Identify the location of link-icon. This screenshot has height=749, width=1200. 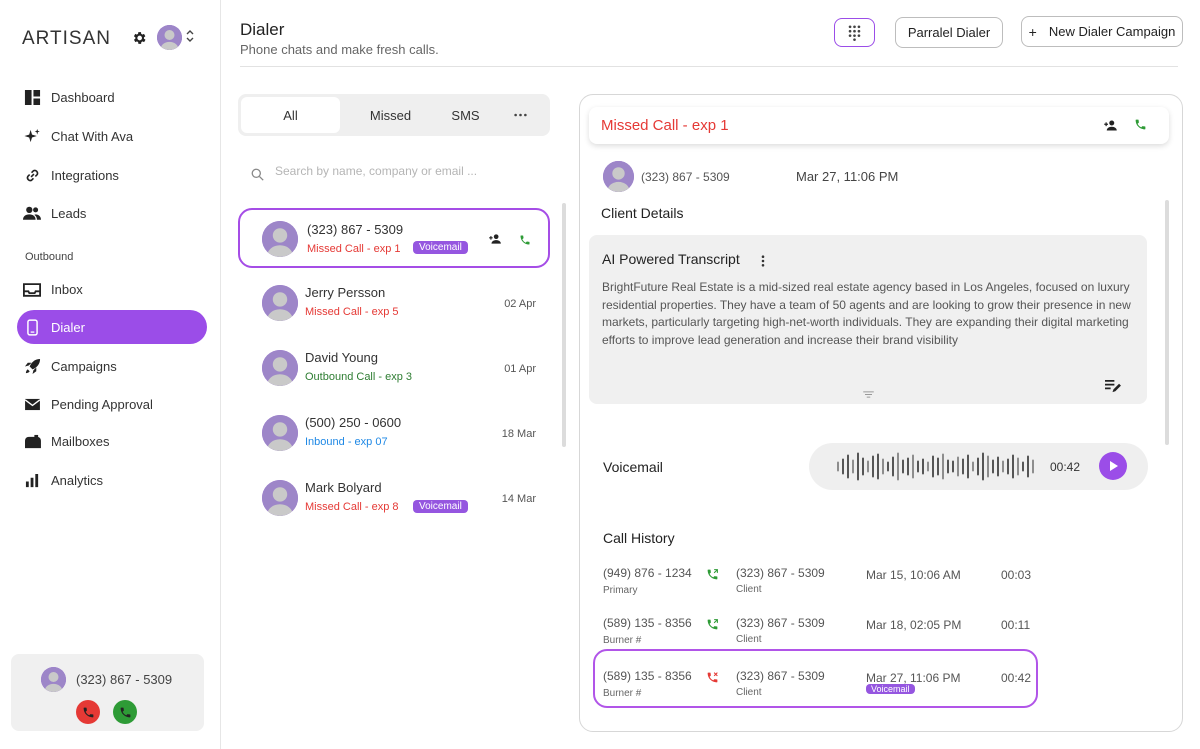
(32, 175).